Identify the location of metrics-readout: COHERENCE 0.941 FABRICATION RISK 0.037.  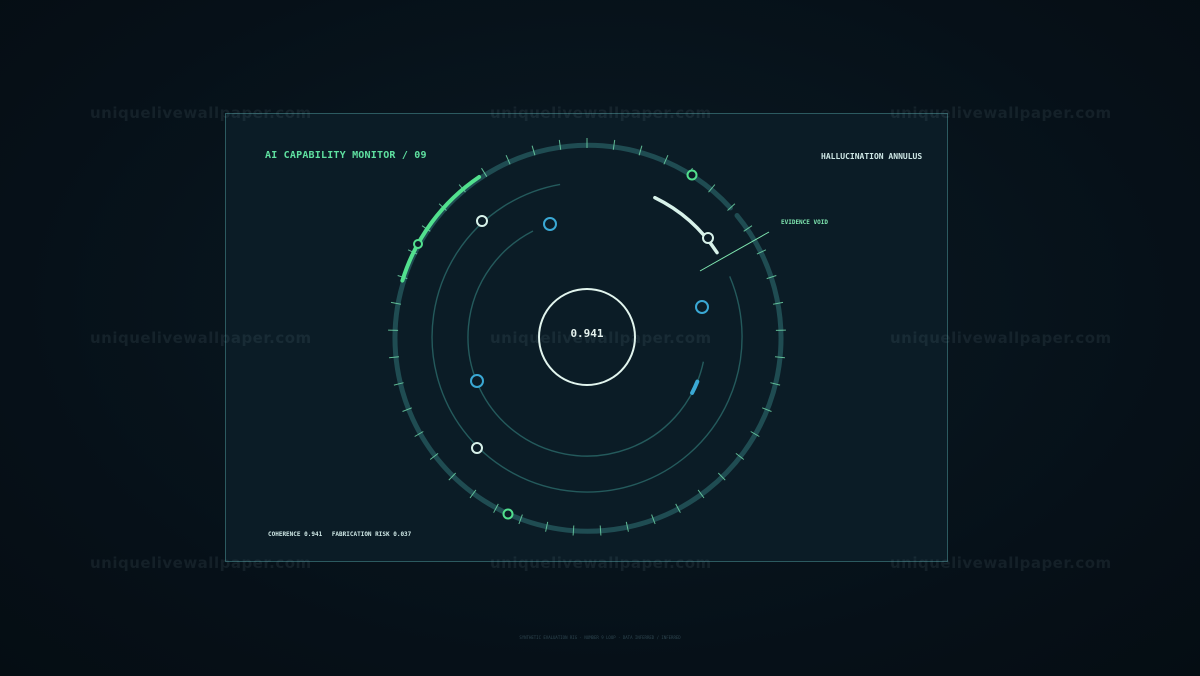
(342, 534).